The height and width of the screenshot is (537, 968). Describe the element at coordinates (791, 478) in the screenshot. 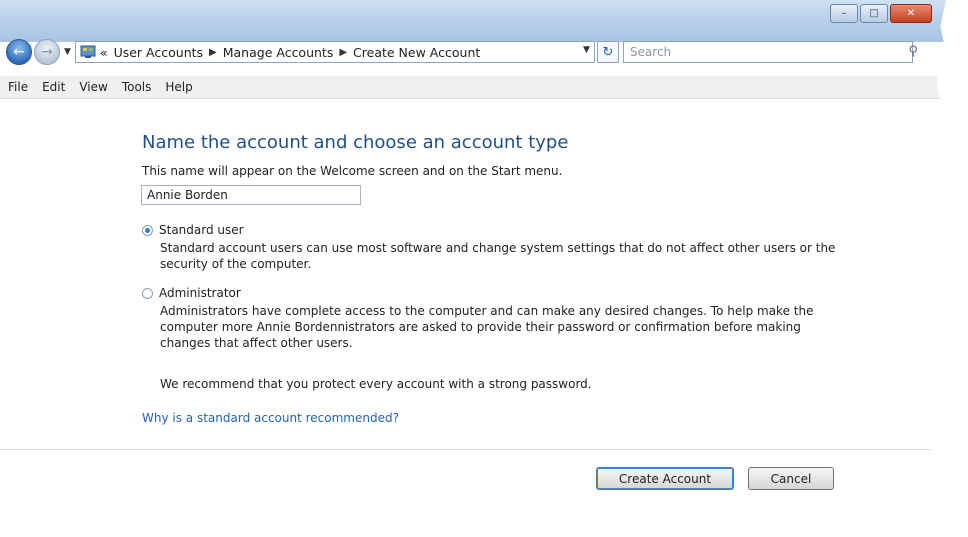

I see `cancel-button: Cancel` at that location.